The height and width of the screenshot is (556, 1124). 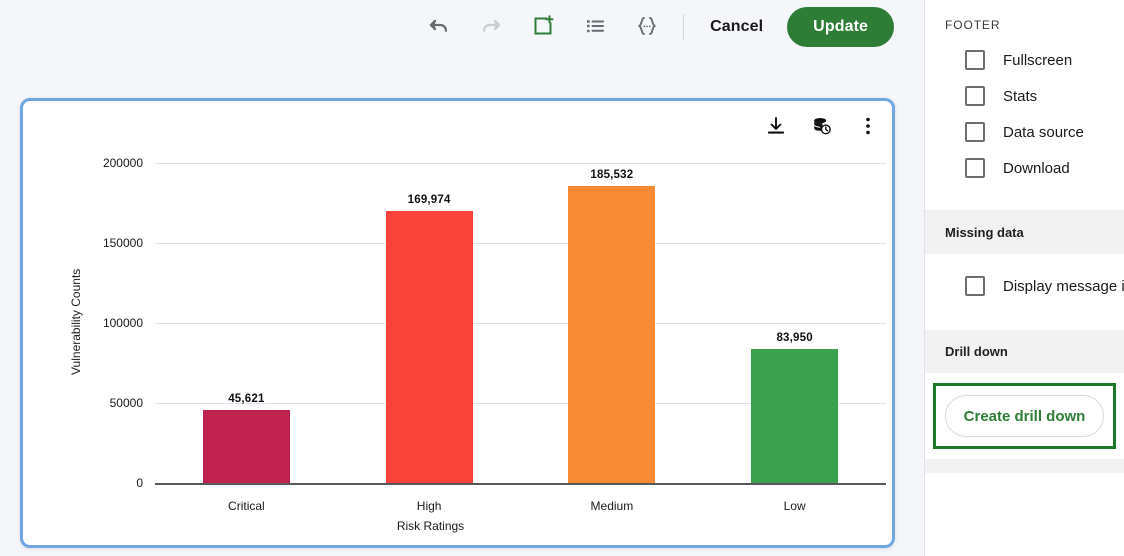 What do you see at coordinates (122, 323) in the screenshot?
I see `y-axis-tick: 100000` at bounding box center [122, 323].